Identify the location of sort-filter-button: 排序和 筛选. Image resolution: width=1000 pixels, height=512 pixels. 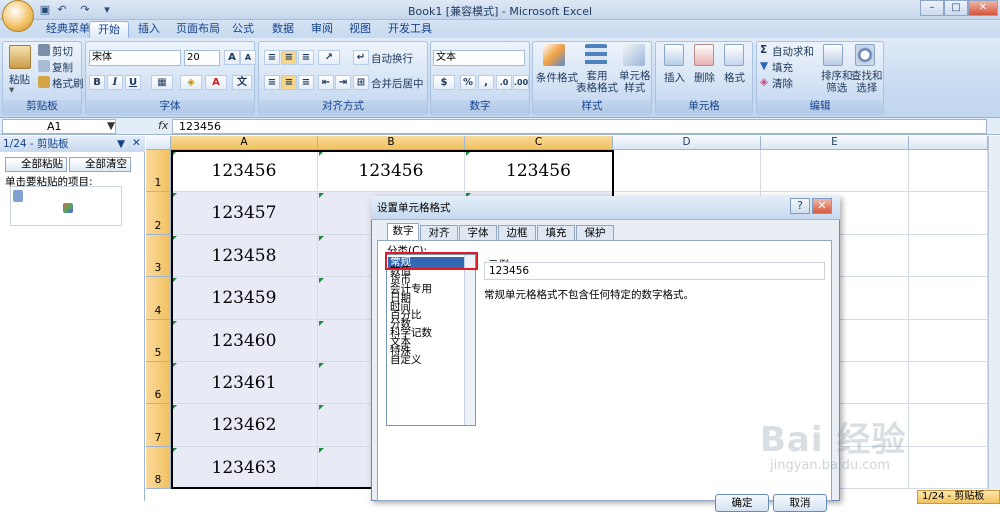
(837, 82).